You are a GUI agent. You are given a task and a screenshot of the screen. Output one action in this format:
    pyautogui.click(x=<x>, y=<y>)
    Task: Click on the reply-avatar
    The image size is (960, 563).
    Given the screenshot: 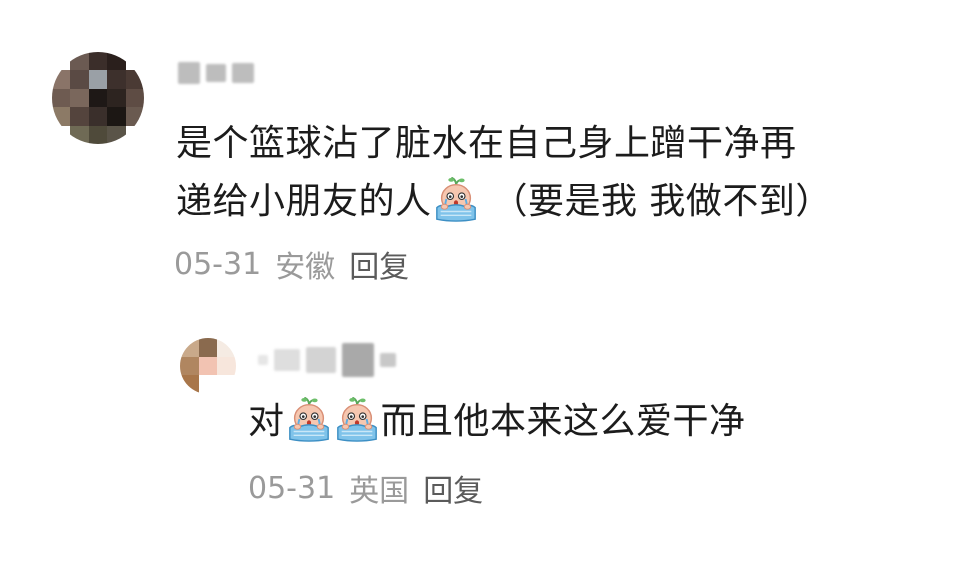 What is the action you would take?
    pyautogui.click(x=208, y=366)
    